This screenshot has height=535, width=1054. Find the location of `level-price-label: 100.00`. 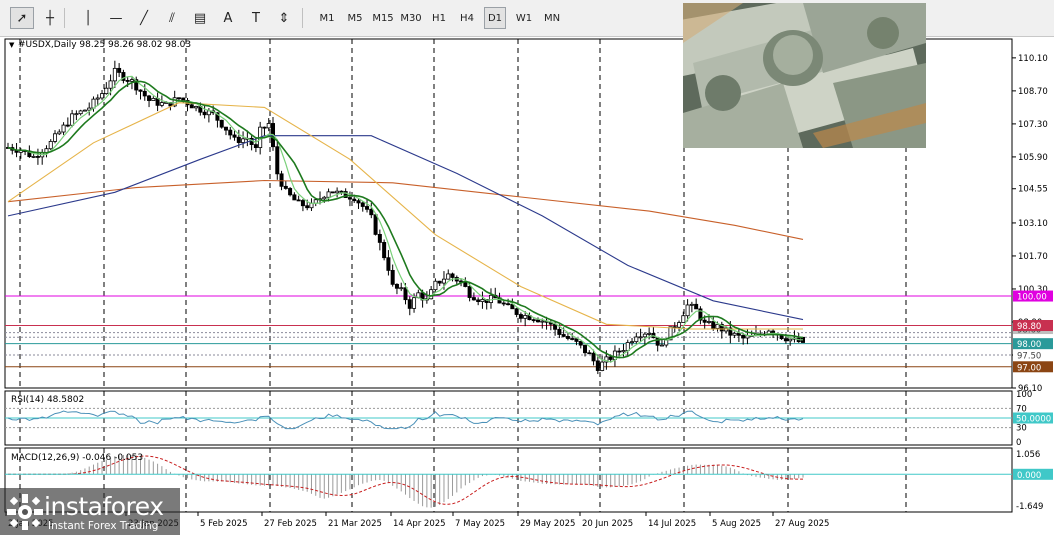

level-price-label: 100.00 is located at coordinates (1032, 298).